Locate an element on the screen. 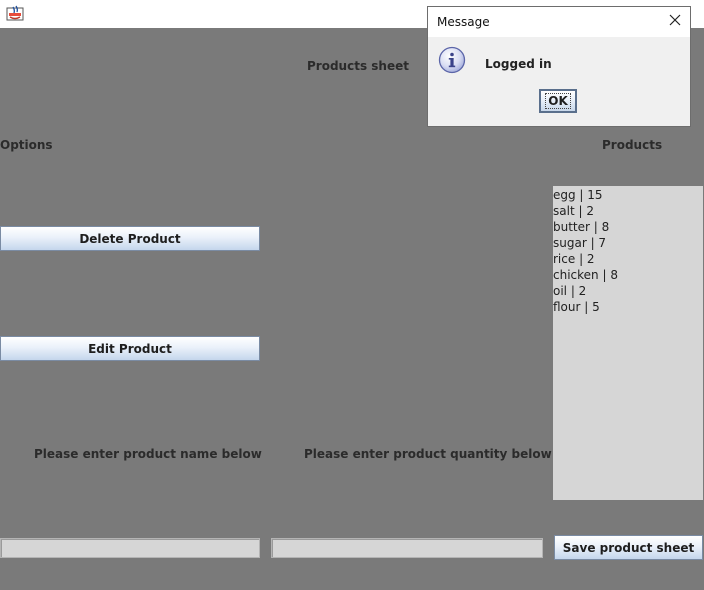 This screenshot has height=590, width=704. edit-product-button: Edit Product is located at coordinates (130, 348).